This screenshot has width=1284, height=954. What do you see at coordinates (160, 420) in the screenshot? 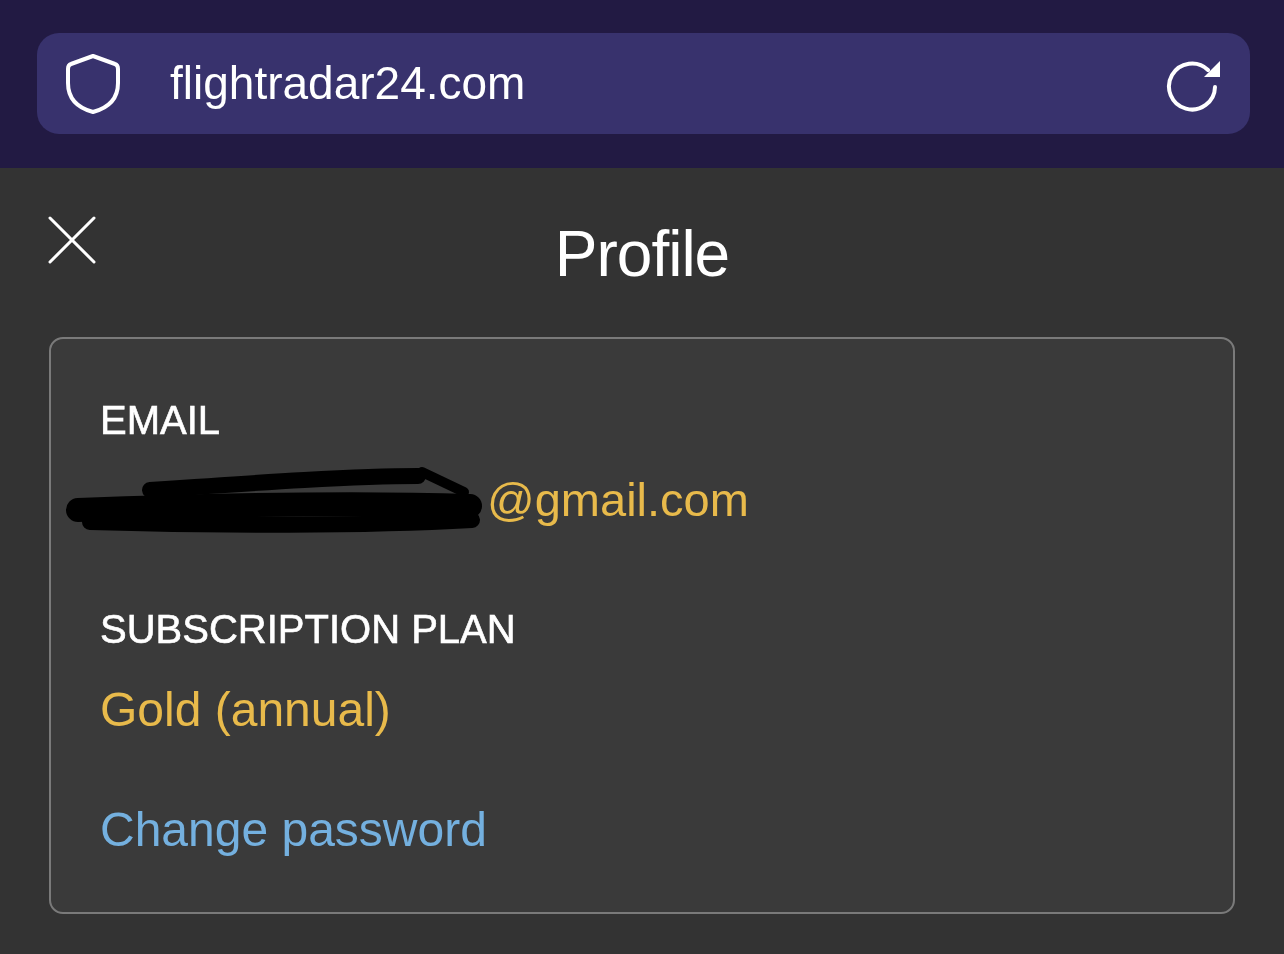
I see `field-label: EMAIL` at bounding box center [160, 420].